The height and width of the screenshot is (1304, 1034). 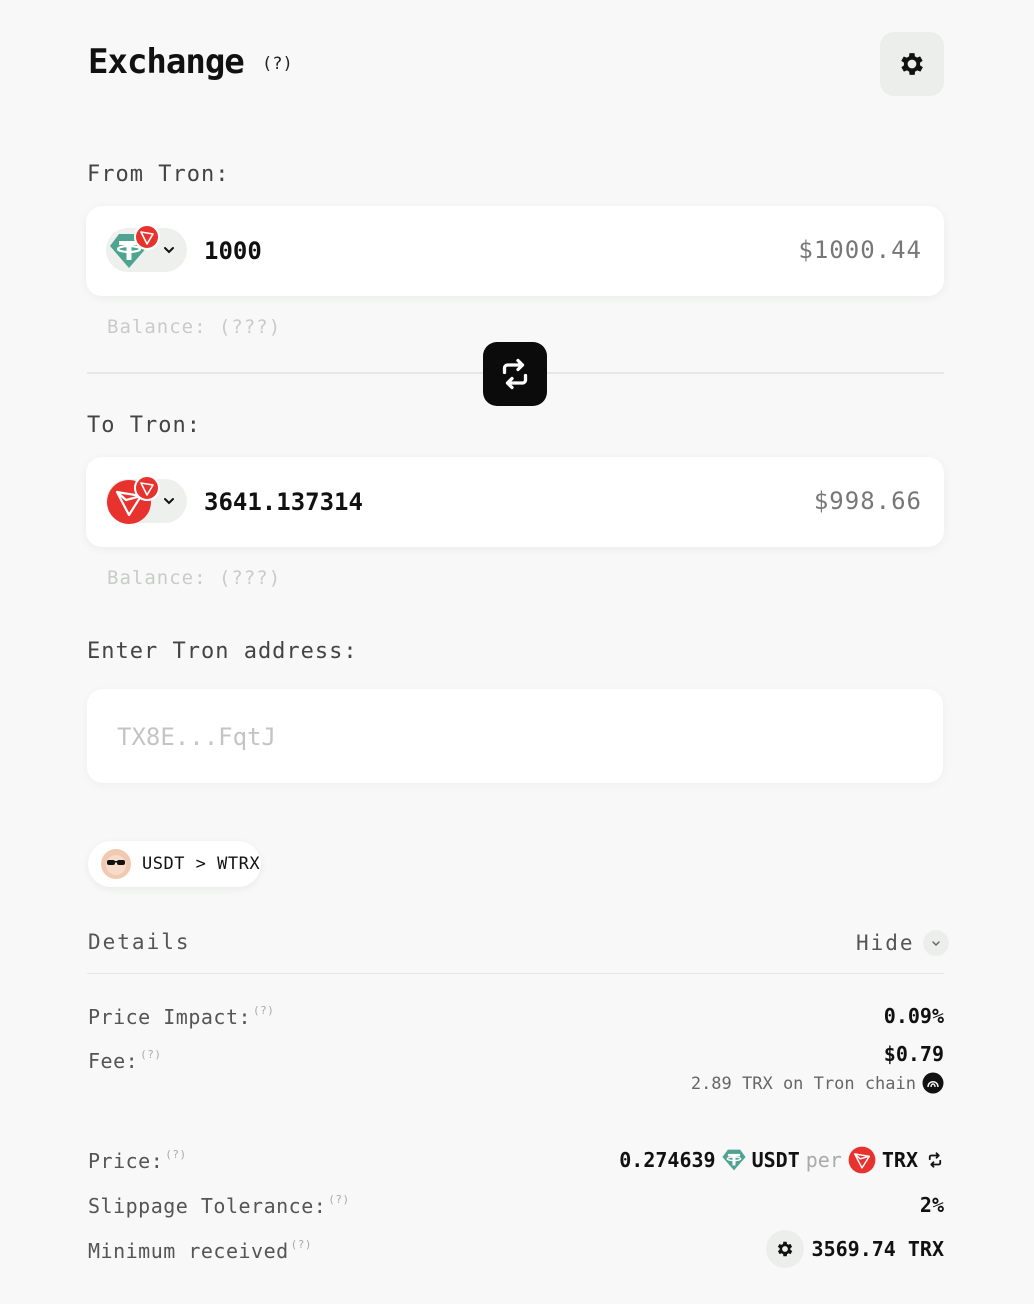 What do you see at coordinates (860, 250) in the screenshot?
I see `from-usd-value: $1000.44` at bounding box center [860, 250].